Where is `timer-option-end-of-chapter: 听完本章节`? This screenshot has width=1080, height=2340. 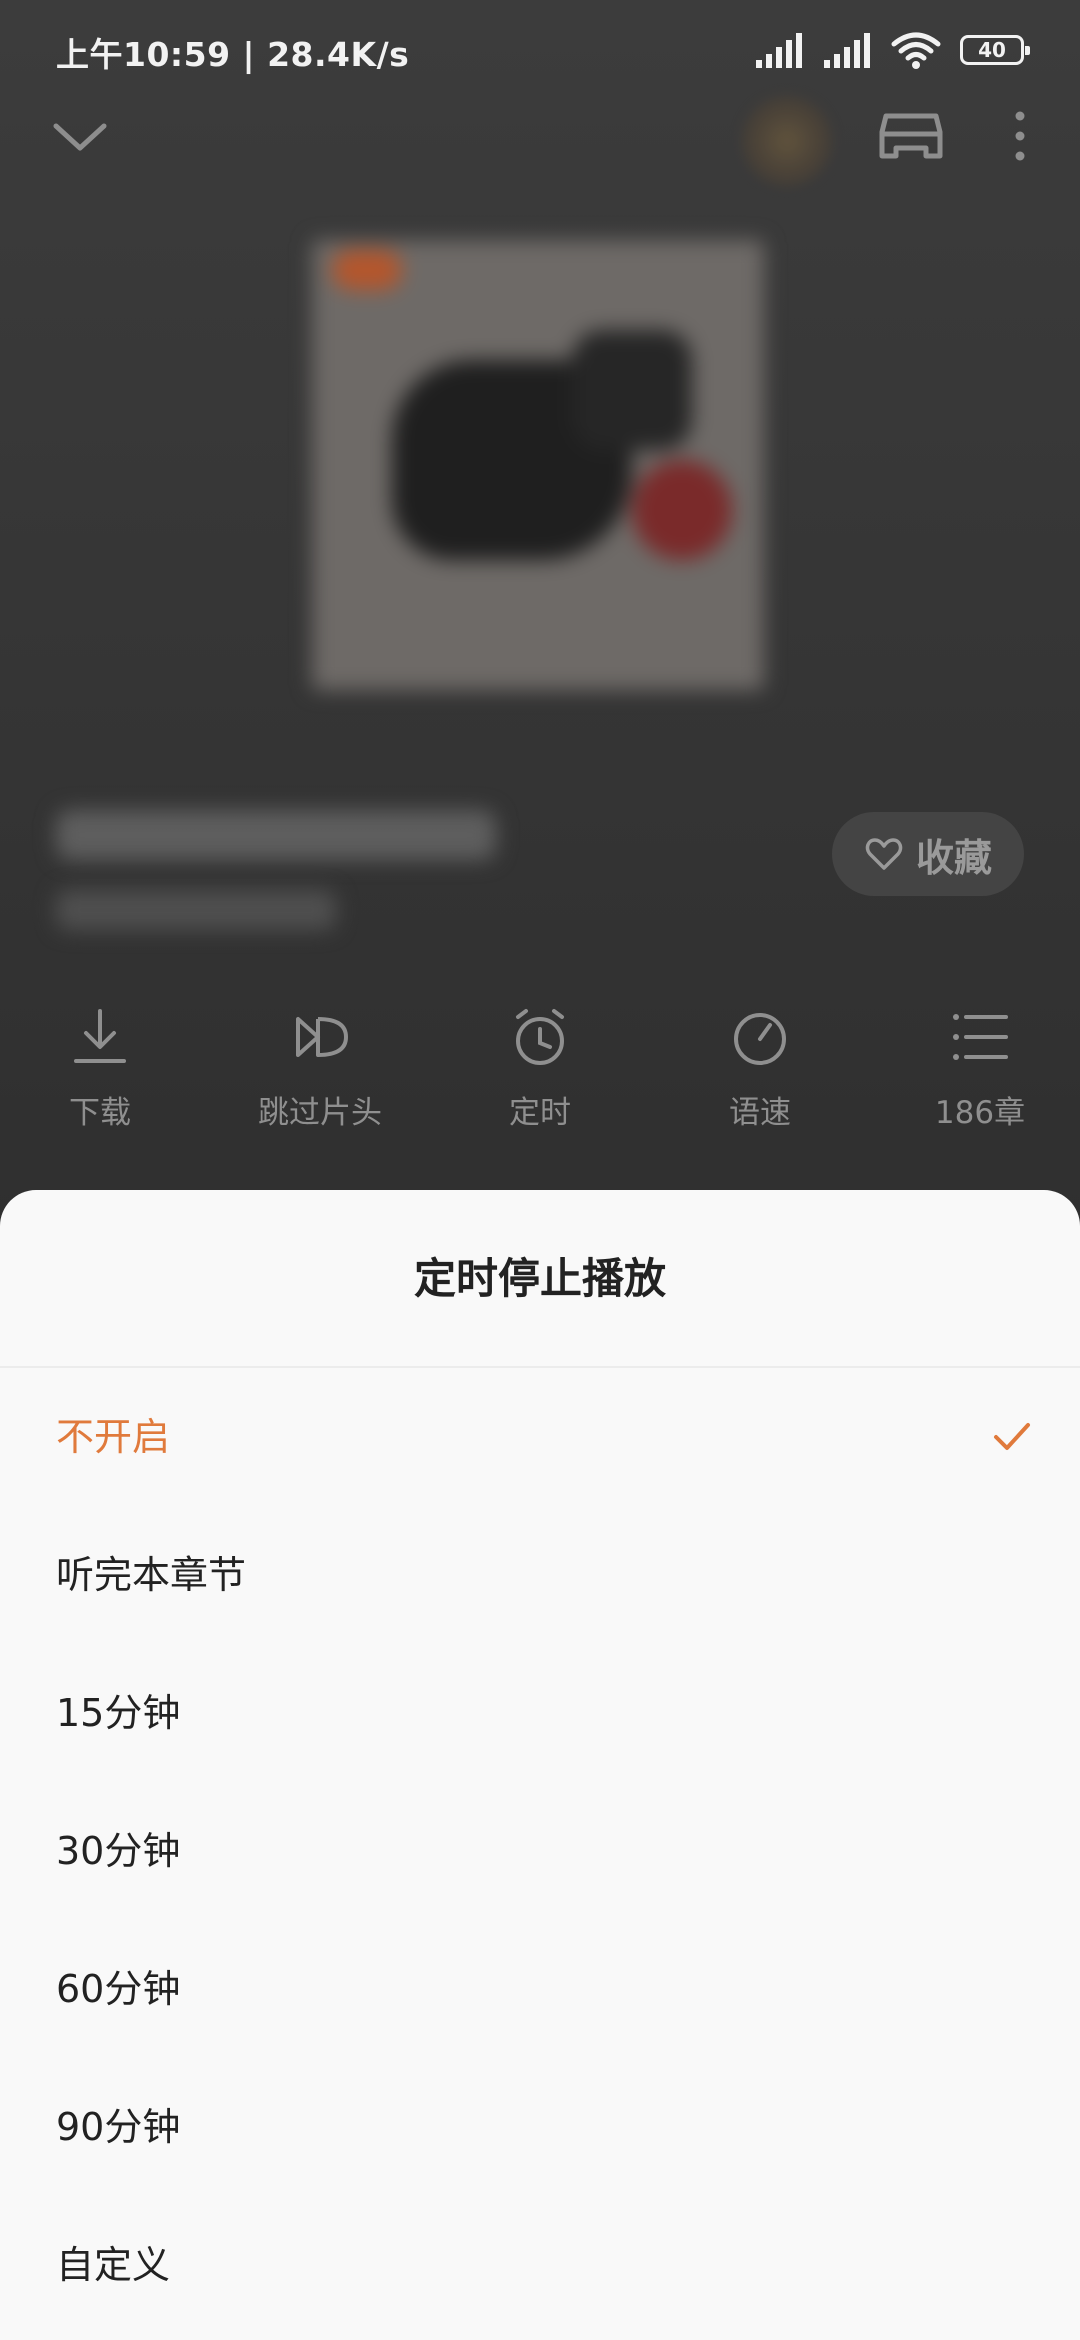 timer-option-end-of-chapter: 听完本章节 is located at coordinates (540, 1575).